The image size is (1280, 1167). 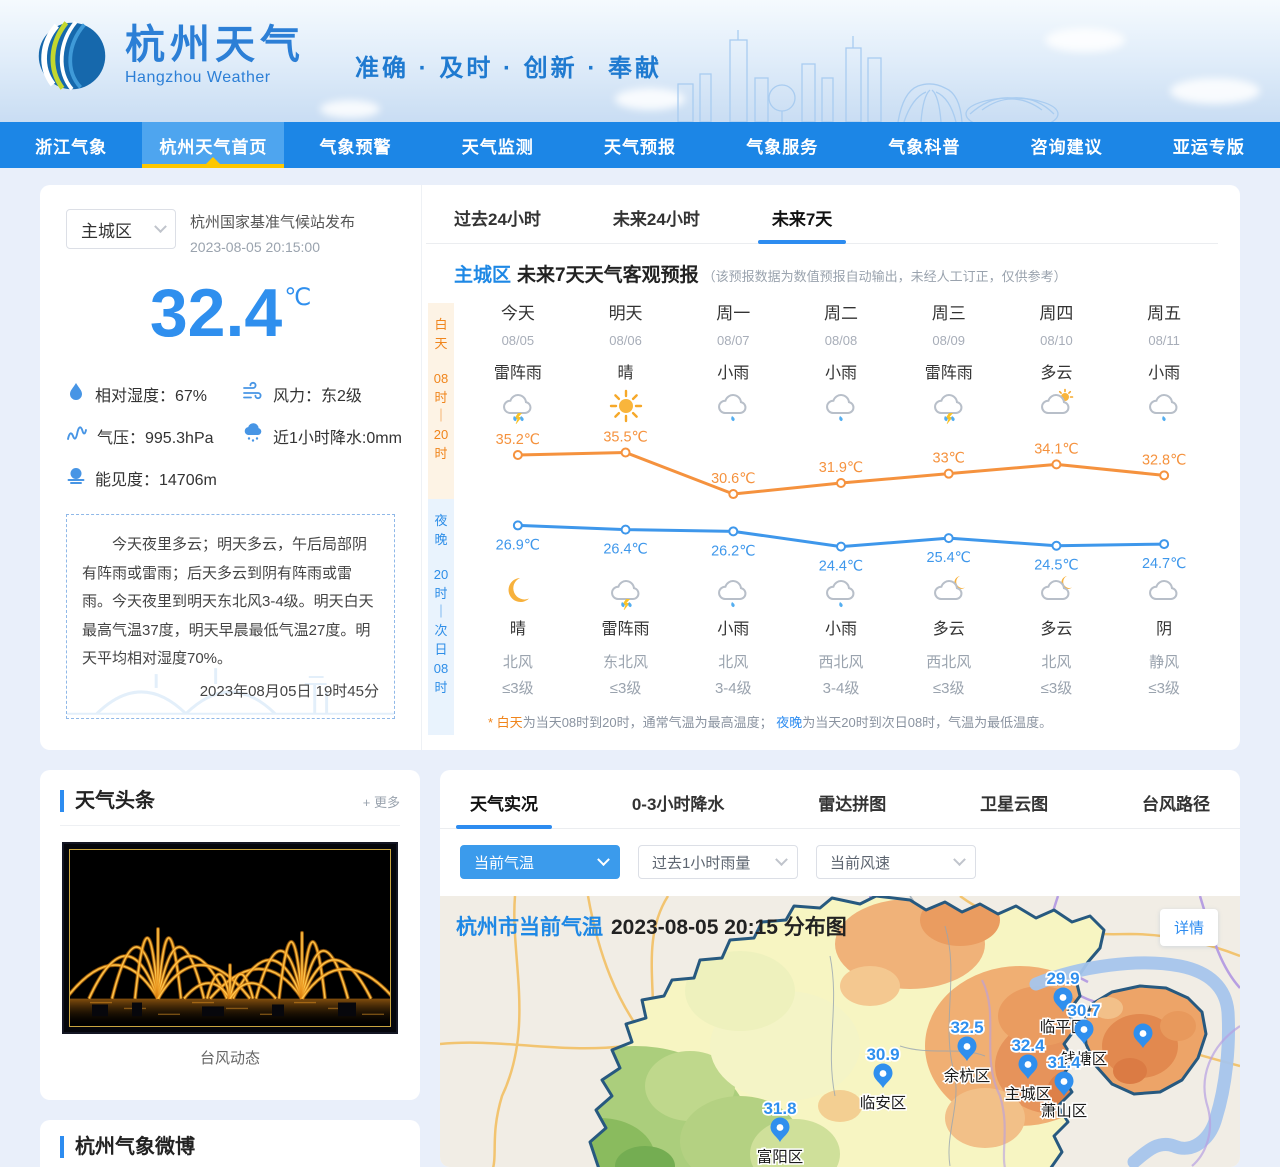 What do you see at coordinates (625, 437) in the screenshot?
I see `temp-label: 35.5℃` at bounding box center [625, 437].